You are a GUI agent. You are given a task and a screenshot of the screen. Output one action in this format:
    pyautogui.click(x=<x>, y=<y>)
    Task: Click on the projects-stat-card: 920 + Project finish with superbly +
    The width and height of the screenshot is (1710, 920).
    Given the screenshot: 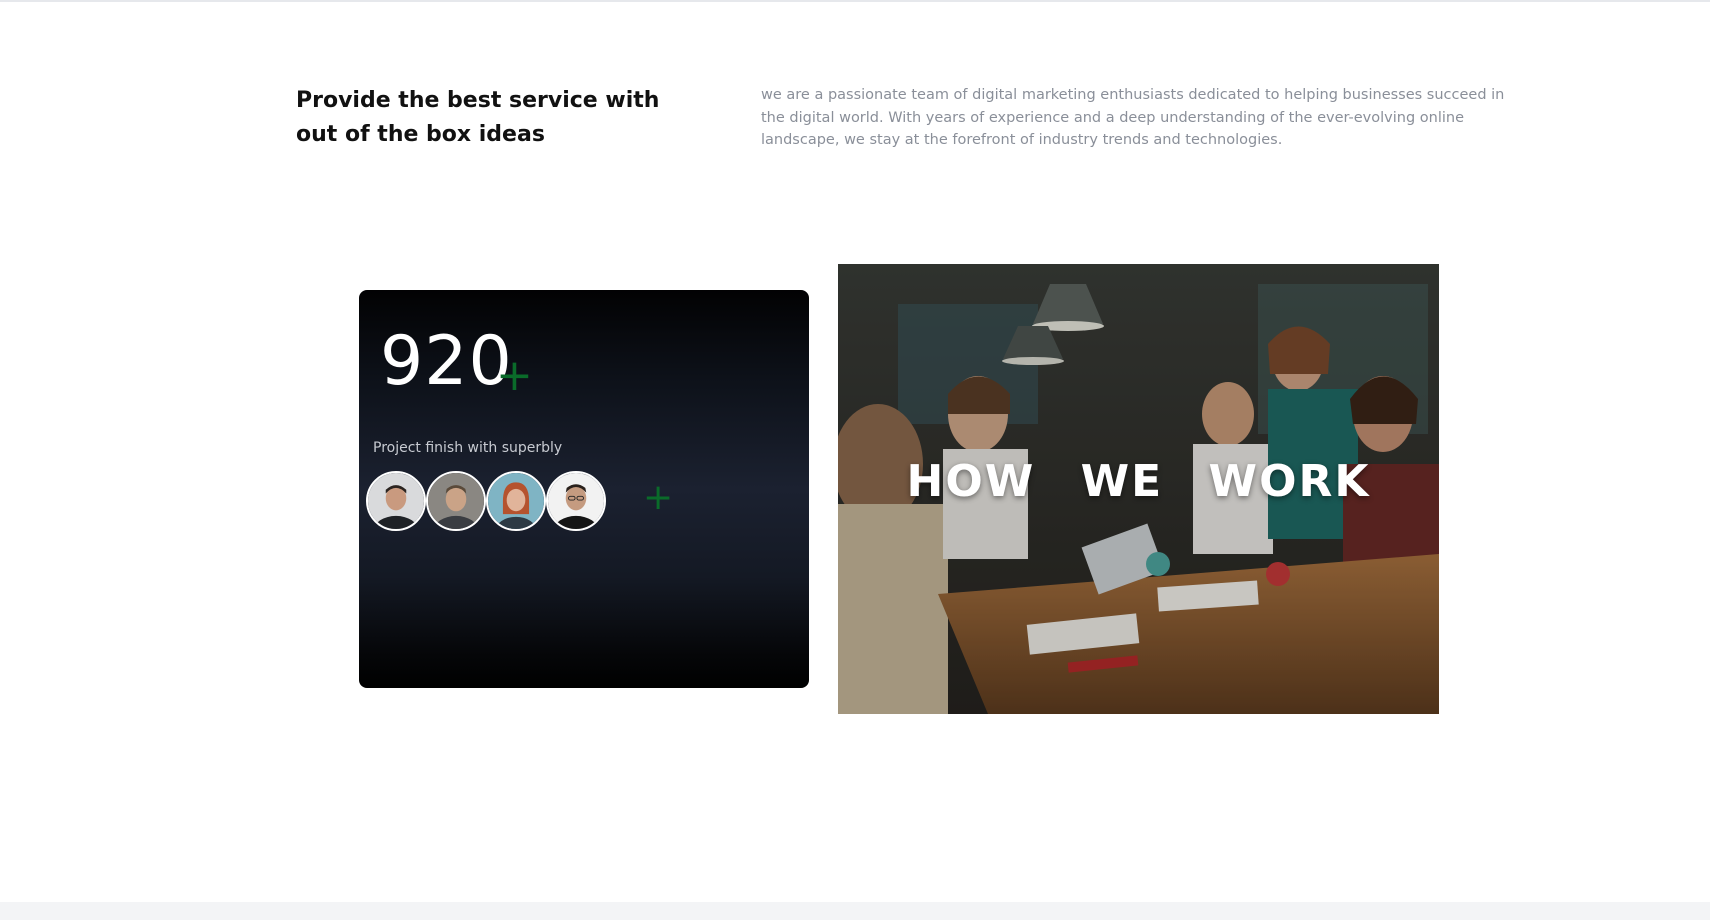 What is the action you would take?
    pyautogui.click(x=584, y=489)
    